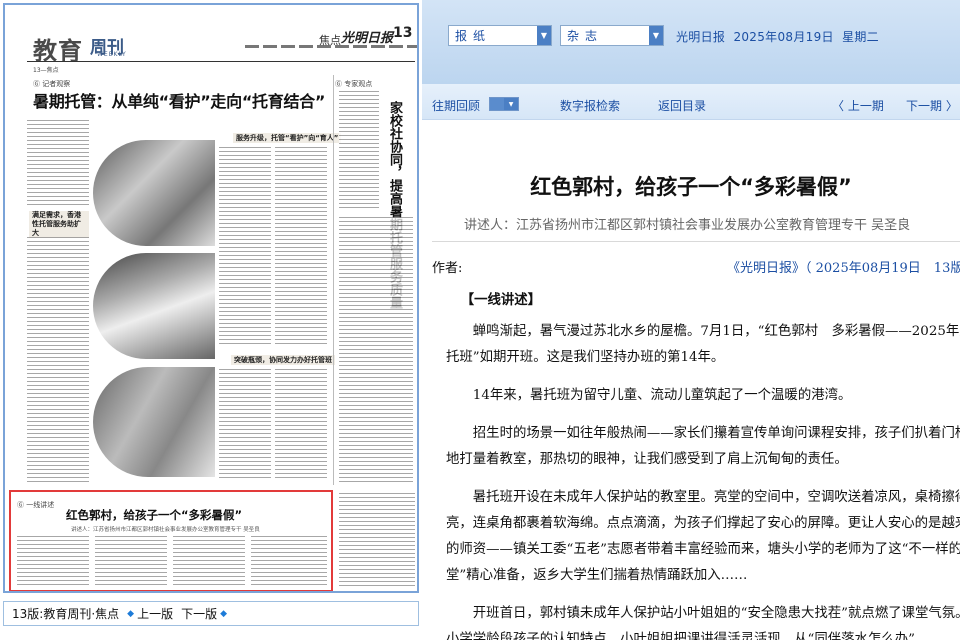 The height and width of the screenshot is (640, 960). What do you see at coordinates (36, 505) in the screenshot?
I see `highlight-tag: Ⓖ 一线讲述` at bounding box center [36, 505].